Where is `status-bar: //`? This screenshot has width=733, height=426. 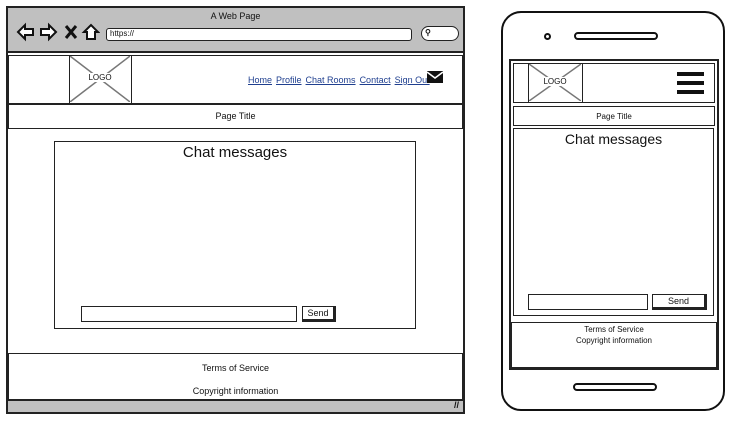 status-bar: // is located at coordinates (235, 406).